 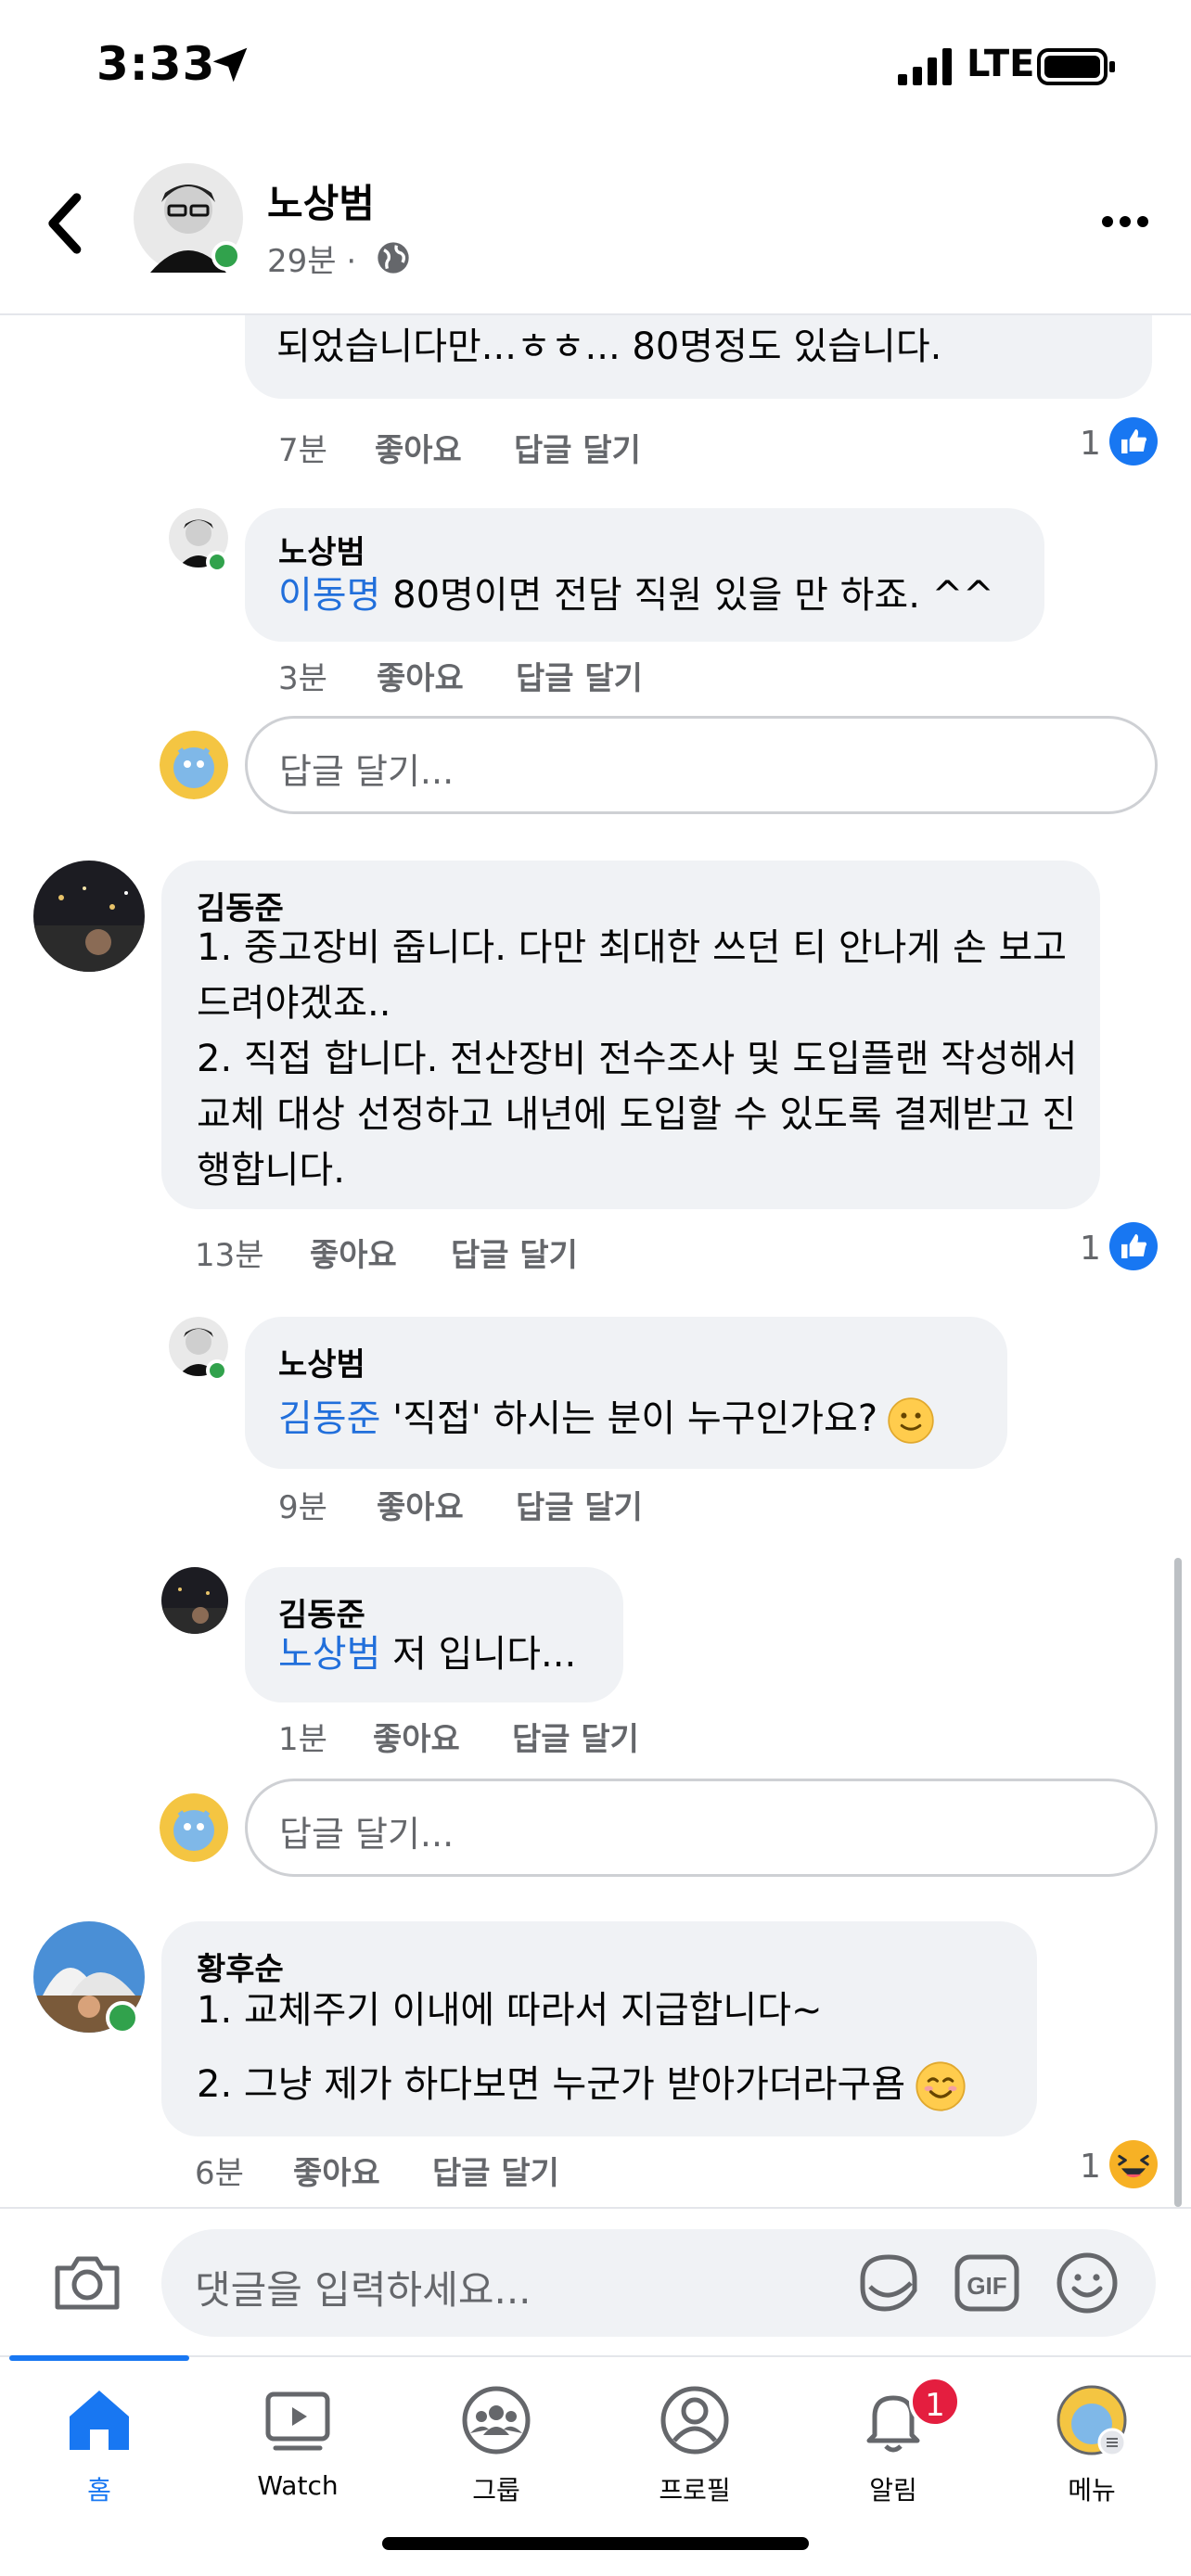 I want to click on comment-text-line: 2. 그냥 제가 하다보면 누군가 받아가더라구욤, so click(x=582, y=2084).